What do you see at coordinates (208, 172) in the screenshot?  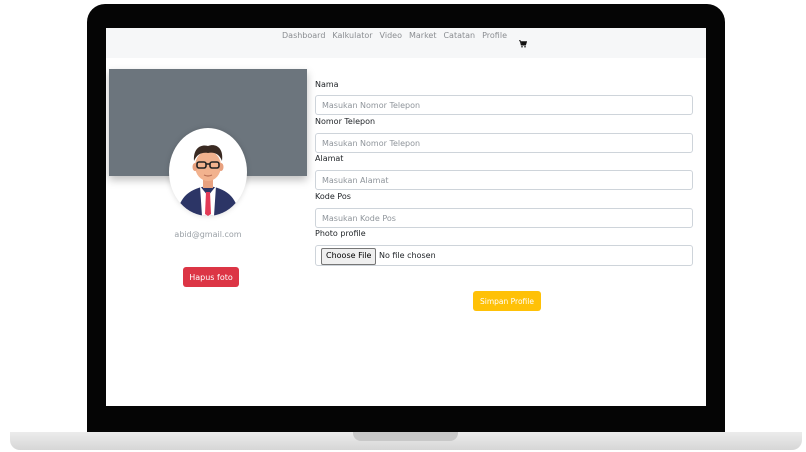 I see `user-avatar-icon` at bounding box center [208, 172].